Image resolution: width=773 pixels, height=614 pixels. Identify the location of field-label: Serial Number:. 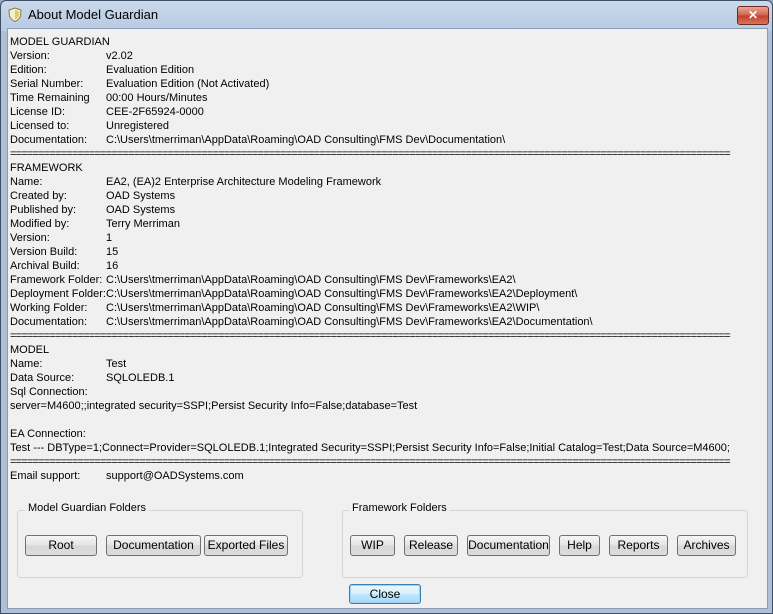
(47, 84).